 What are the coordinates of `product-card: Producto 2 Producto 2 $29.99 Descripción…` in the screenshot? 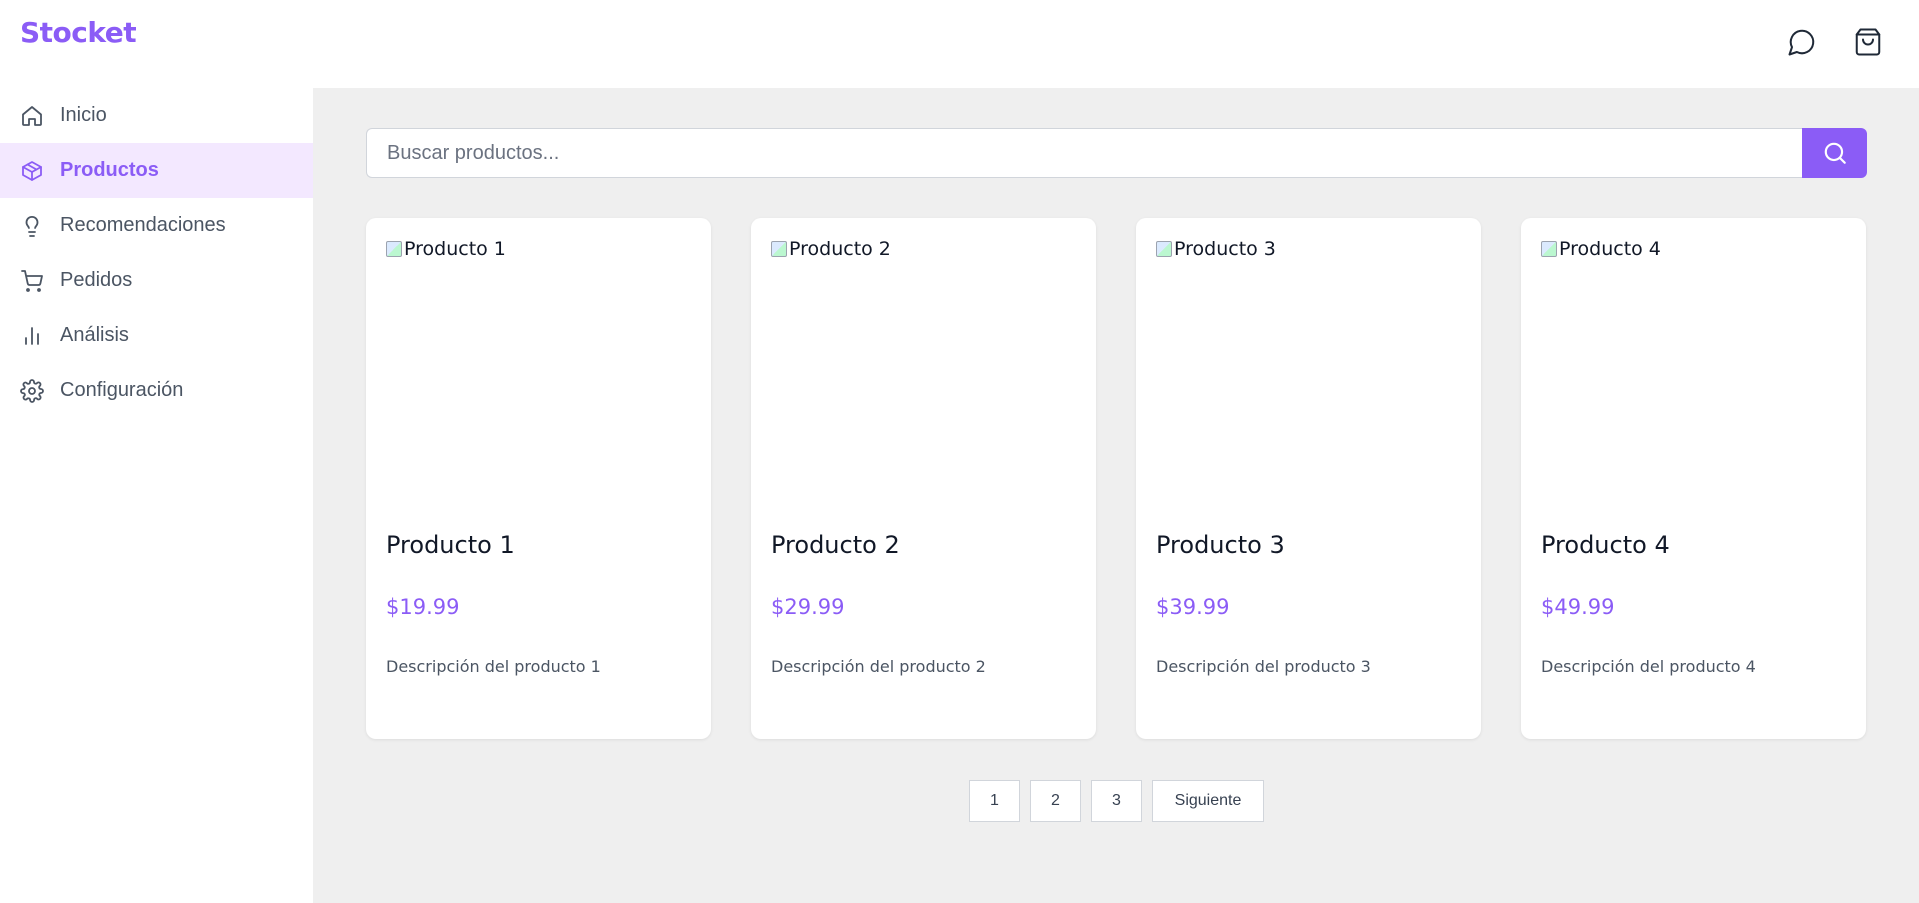 It's located at (923, 478).